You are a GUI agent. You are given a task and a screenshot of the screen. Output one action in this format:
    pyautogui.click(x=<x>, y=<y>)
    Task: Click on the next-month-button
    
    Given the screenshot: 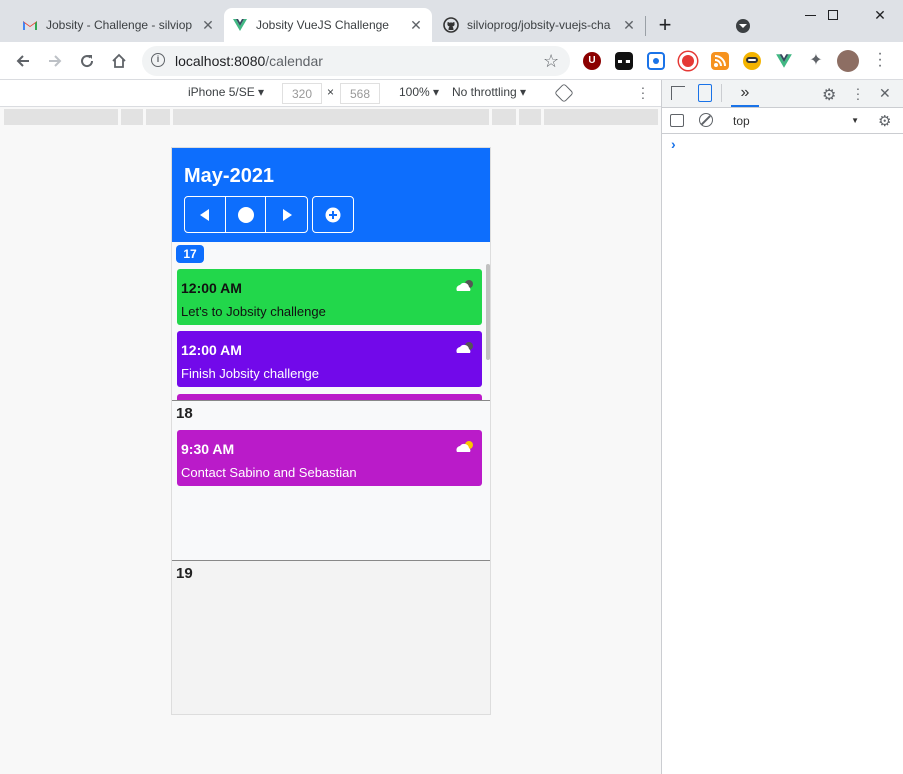 What is the action you would take?
    pyautogui.click(x=286, y=214)
    